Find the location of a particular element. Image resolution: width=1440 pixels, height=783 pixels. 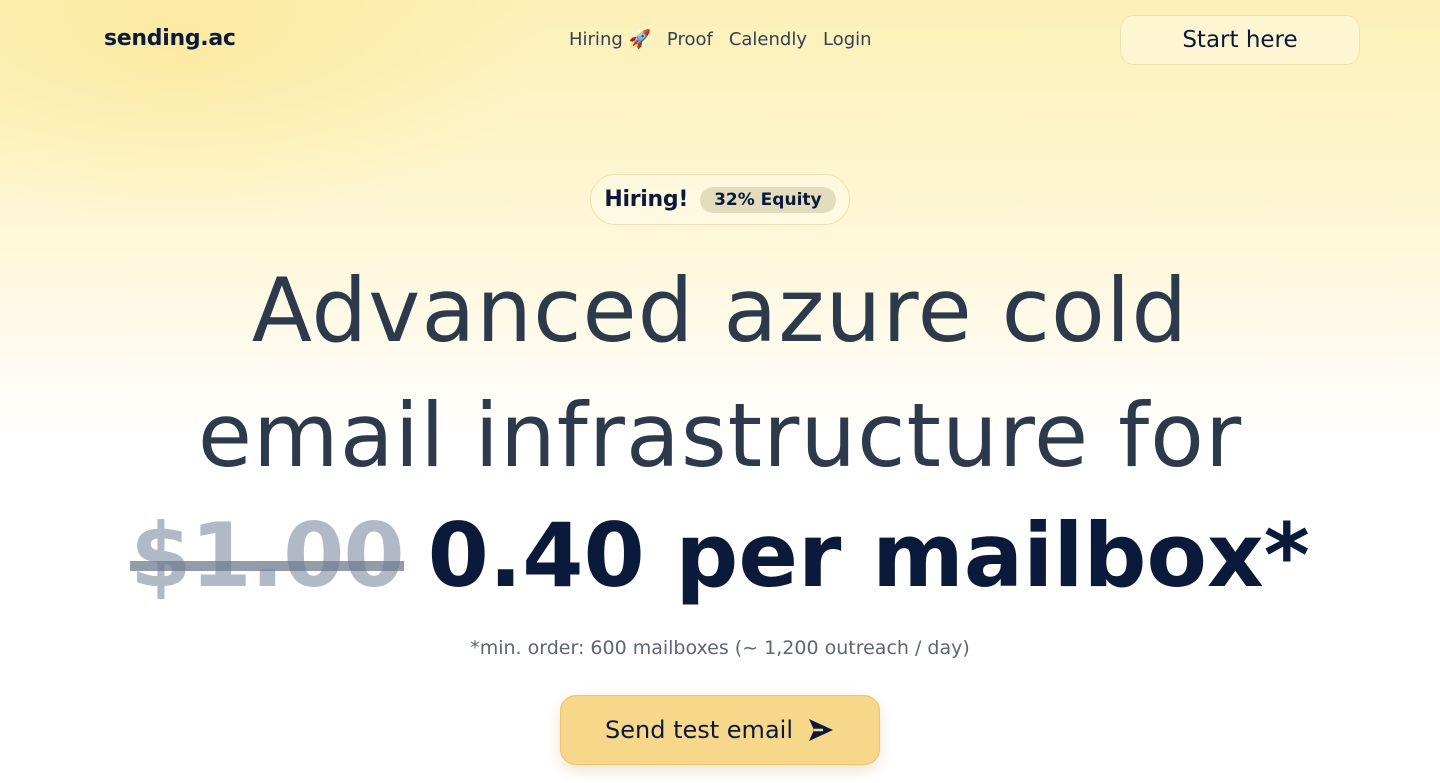

send-arrow-icon is located at coordinates (821, 730).